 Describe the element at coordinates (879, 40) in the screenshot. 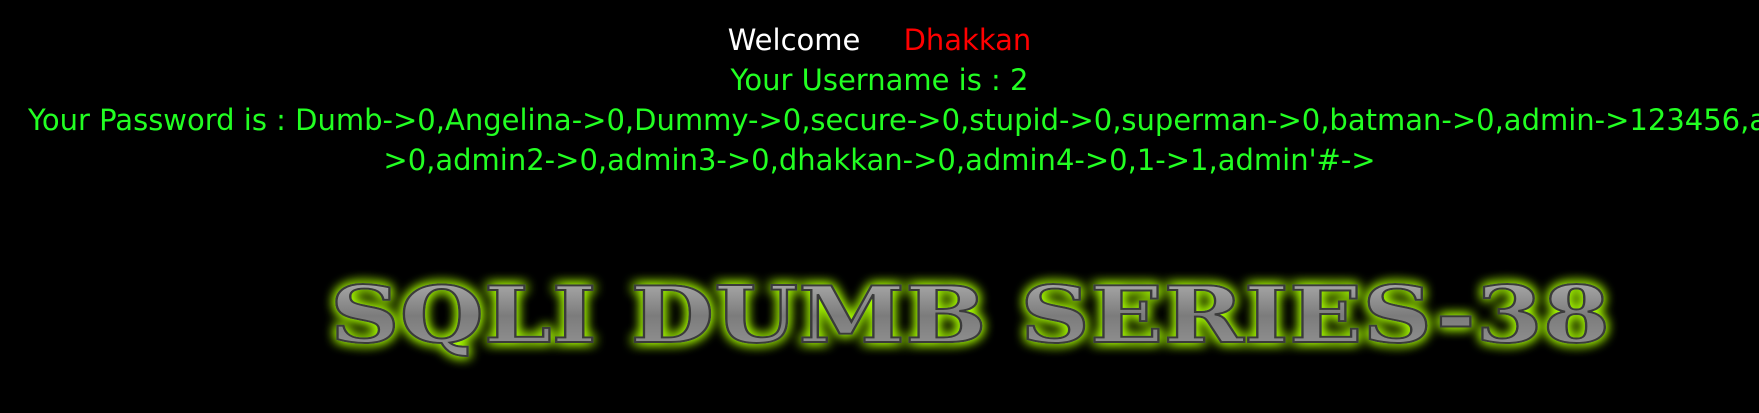

I see `welcome-line: Welcome Dhakkan` at that location.